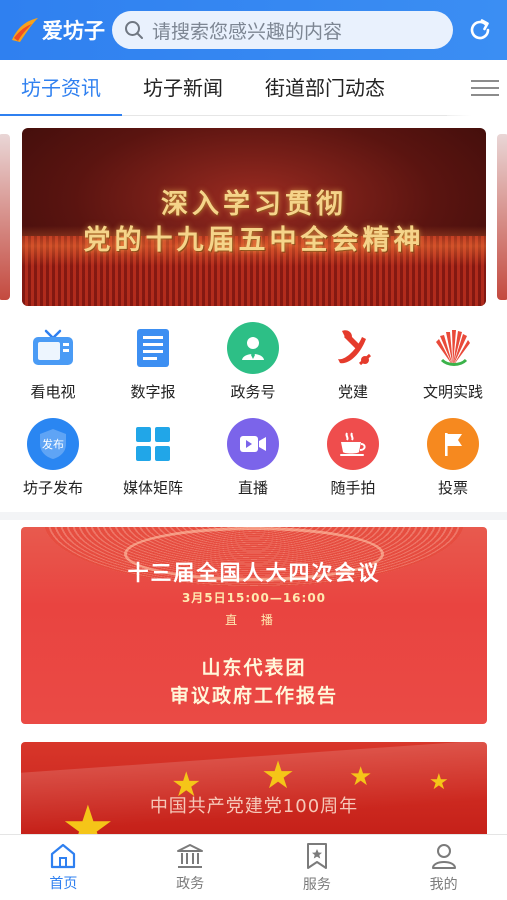 Image resolution: width=507 pixels, height=900 pixels. Describe the element at coordinates (253, 444) in the screenshot. I see `video-live-icon` at that location.